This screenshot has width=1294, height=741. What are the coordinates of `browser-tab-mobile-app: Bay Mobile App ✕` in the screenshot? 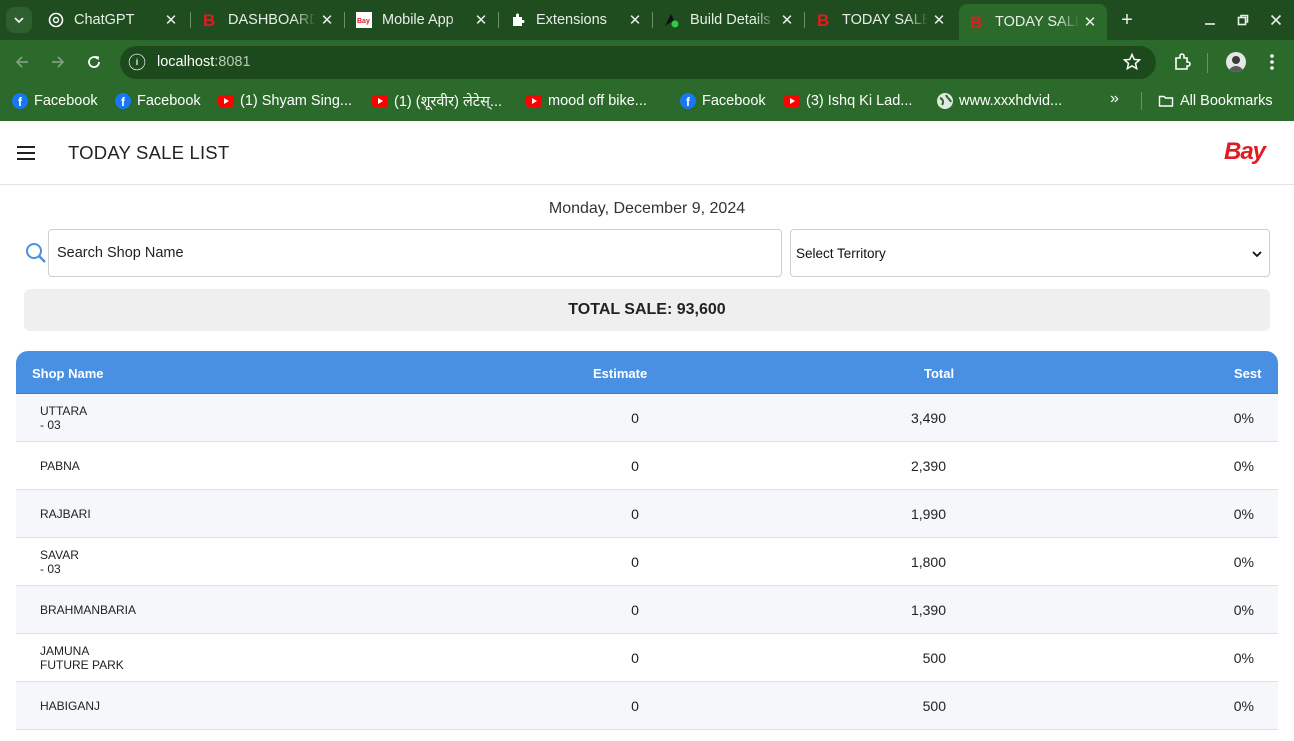 It's located at (422, 20).